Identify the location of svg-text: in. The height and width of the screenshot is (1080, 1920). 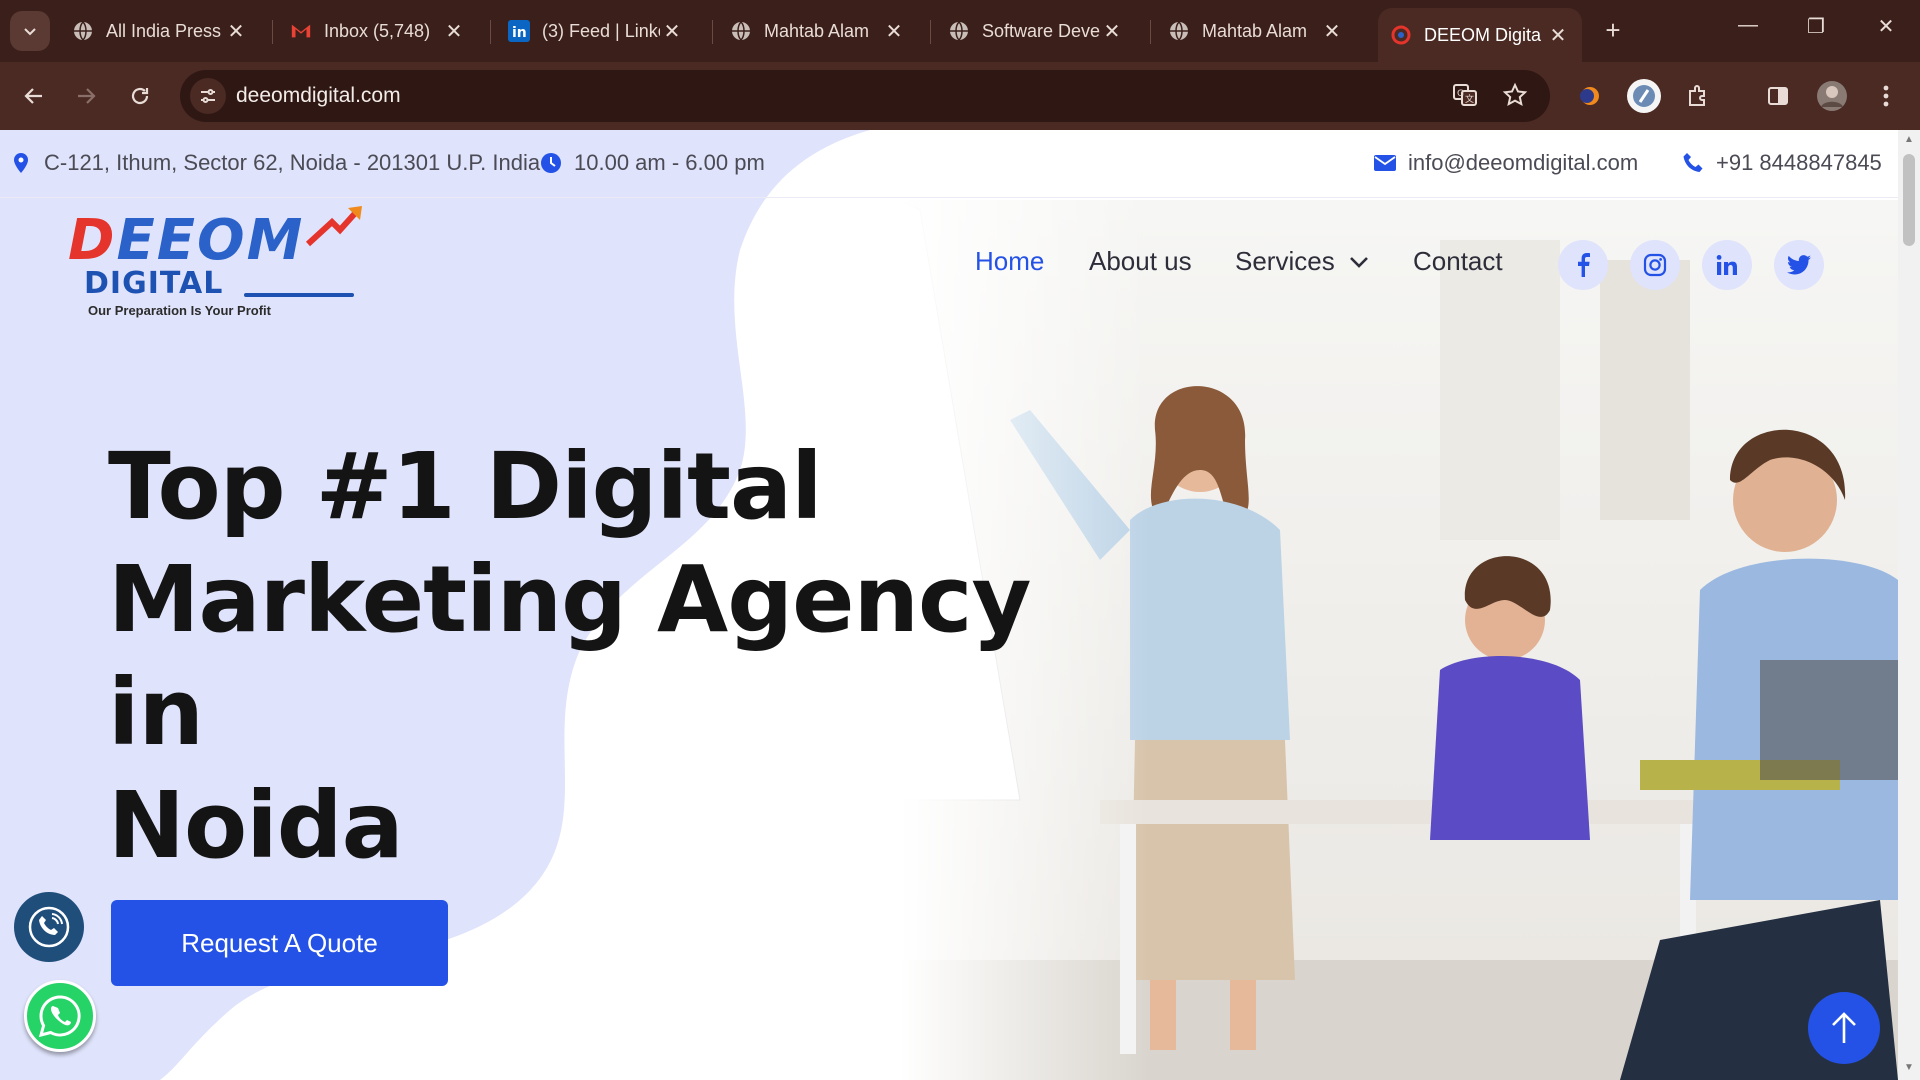
(519, 33).